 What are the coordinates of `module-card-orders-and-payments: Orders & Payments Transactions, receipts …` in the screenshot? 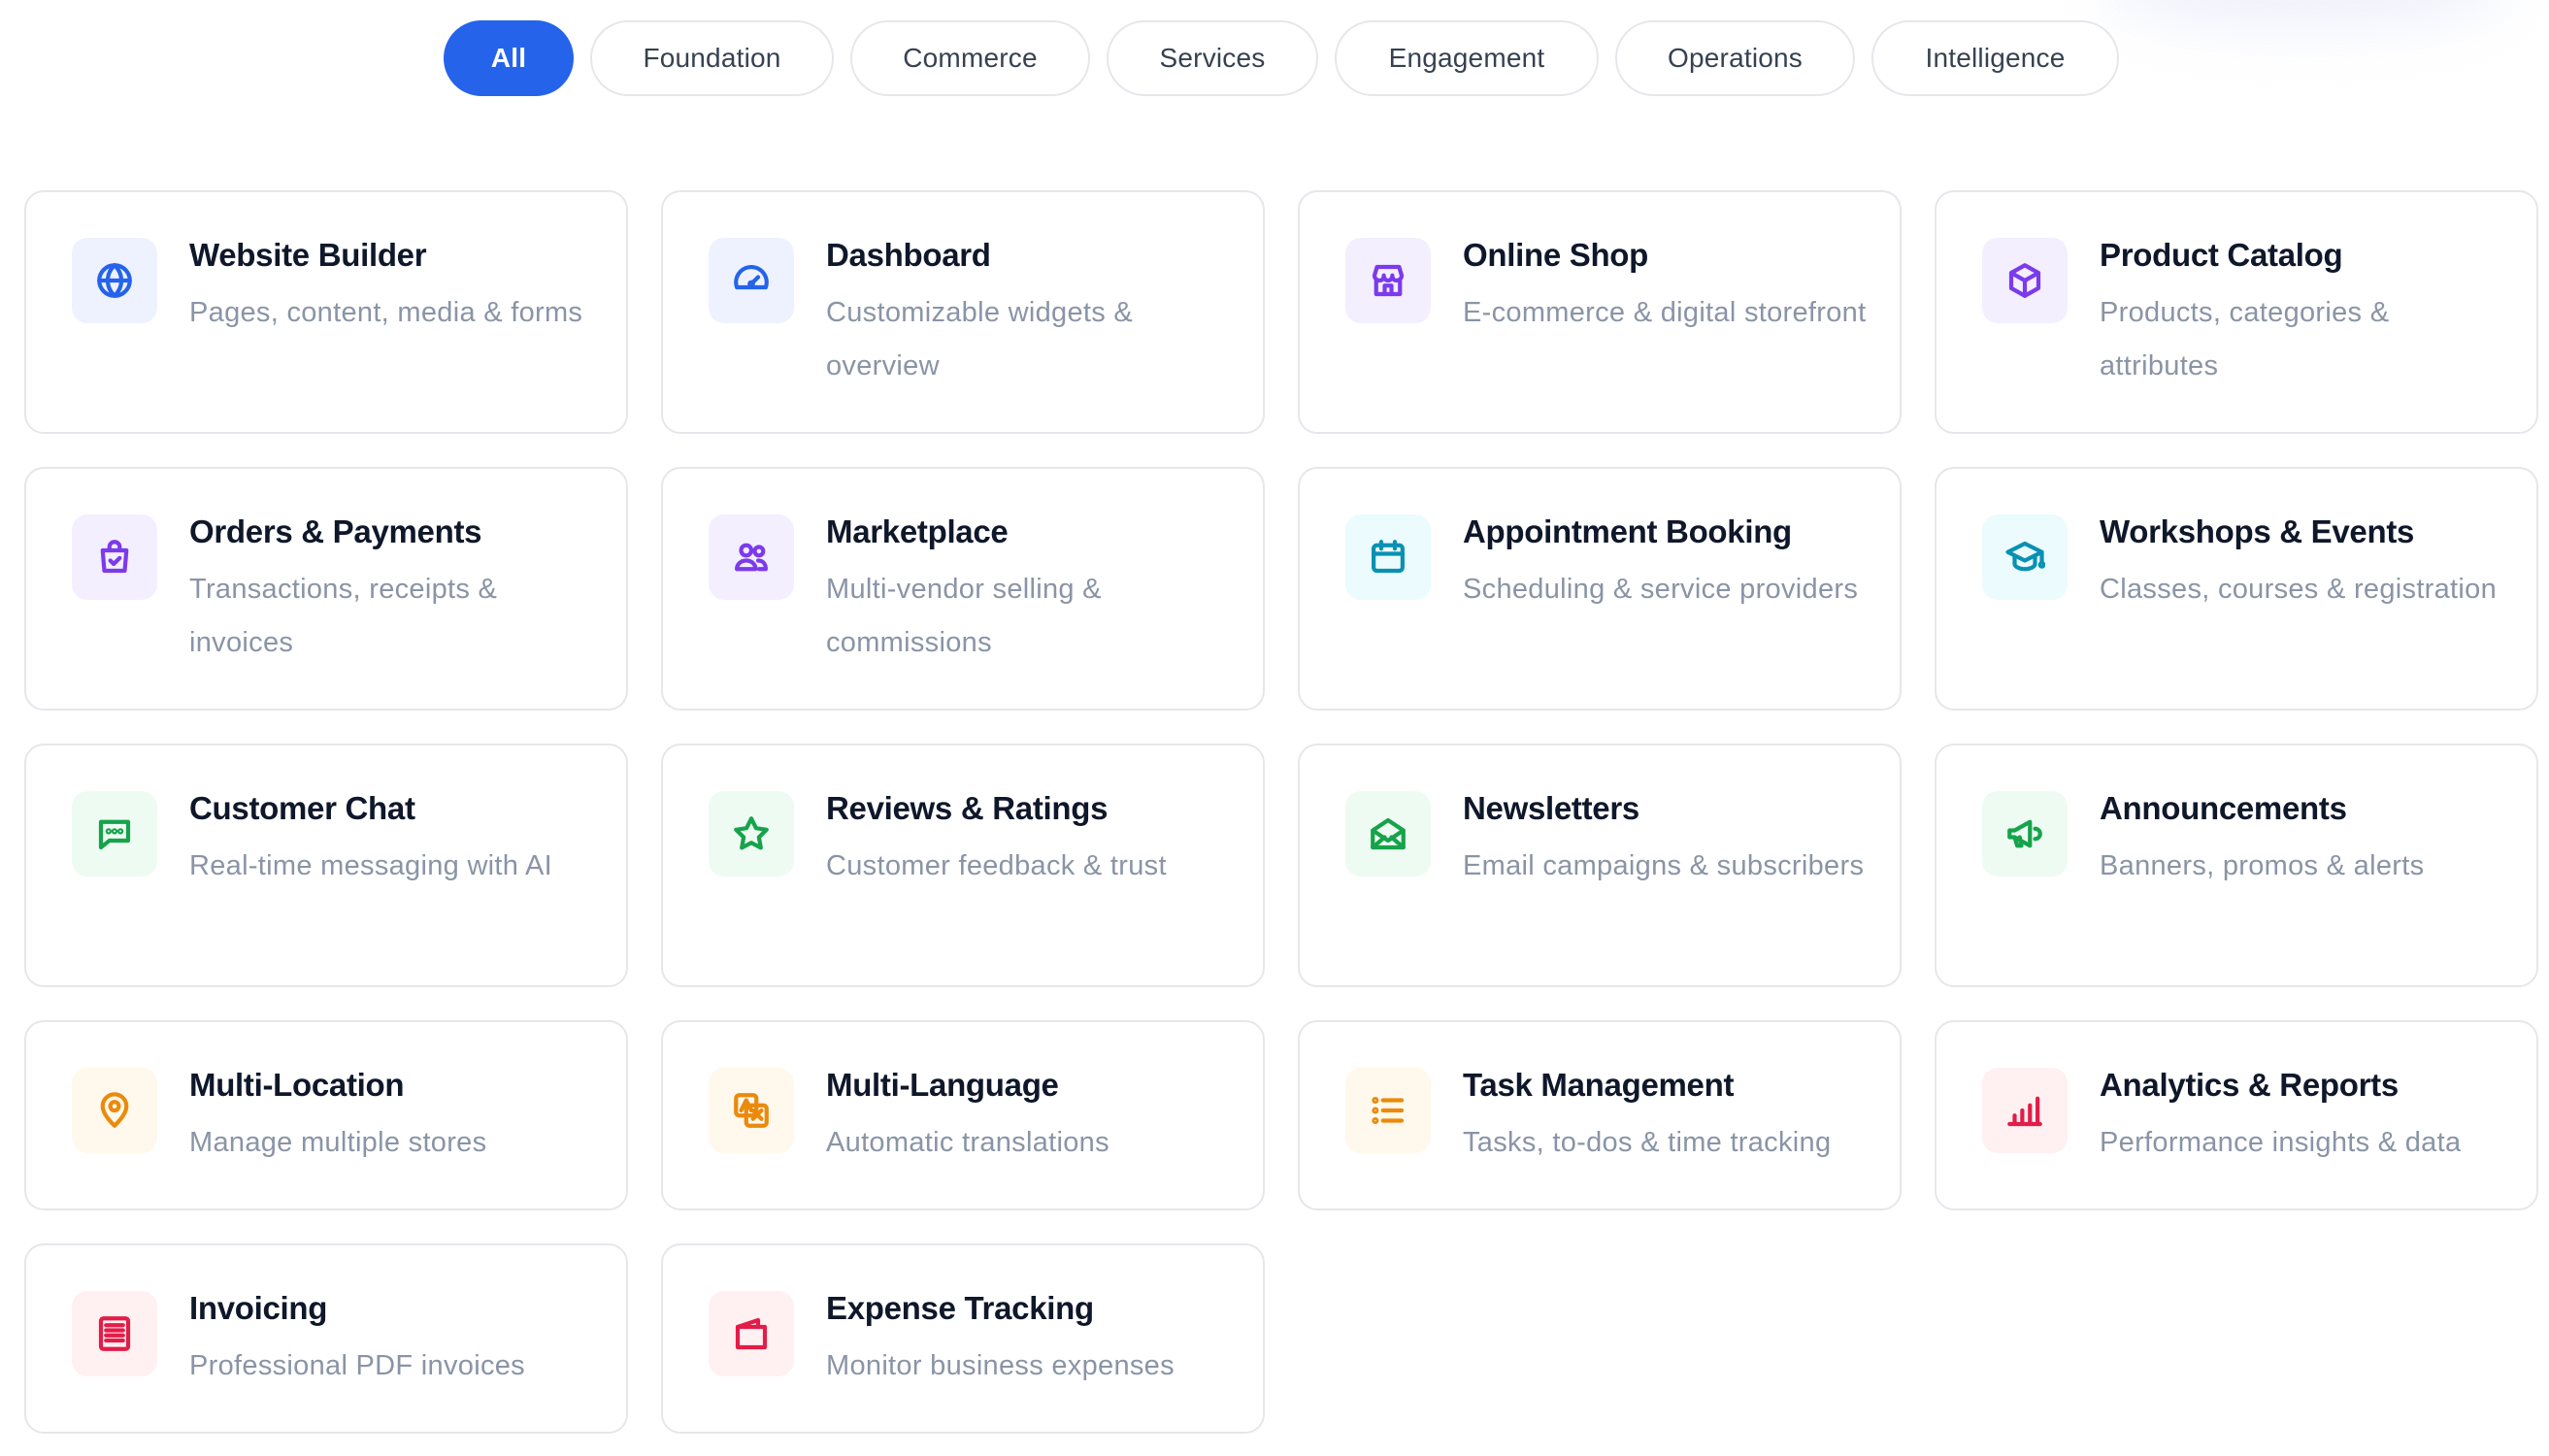 It's located at (326, 589).